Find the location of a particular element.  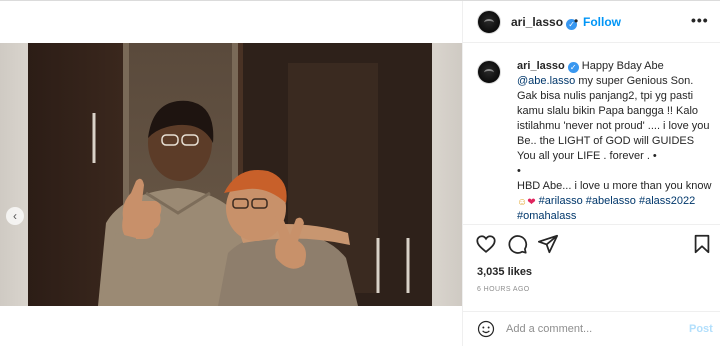

verified-badge-icon: ✓ is located at coordinates (573, 67).